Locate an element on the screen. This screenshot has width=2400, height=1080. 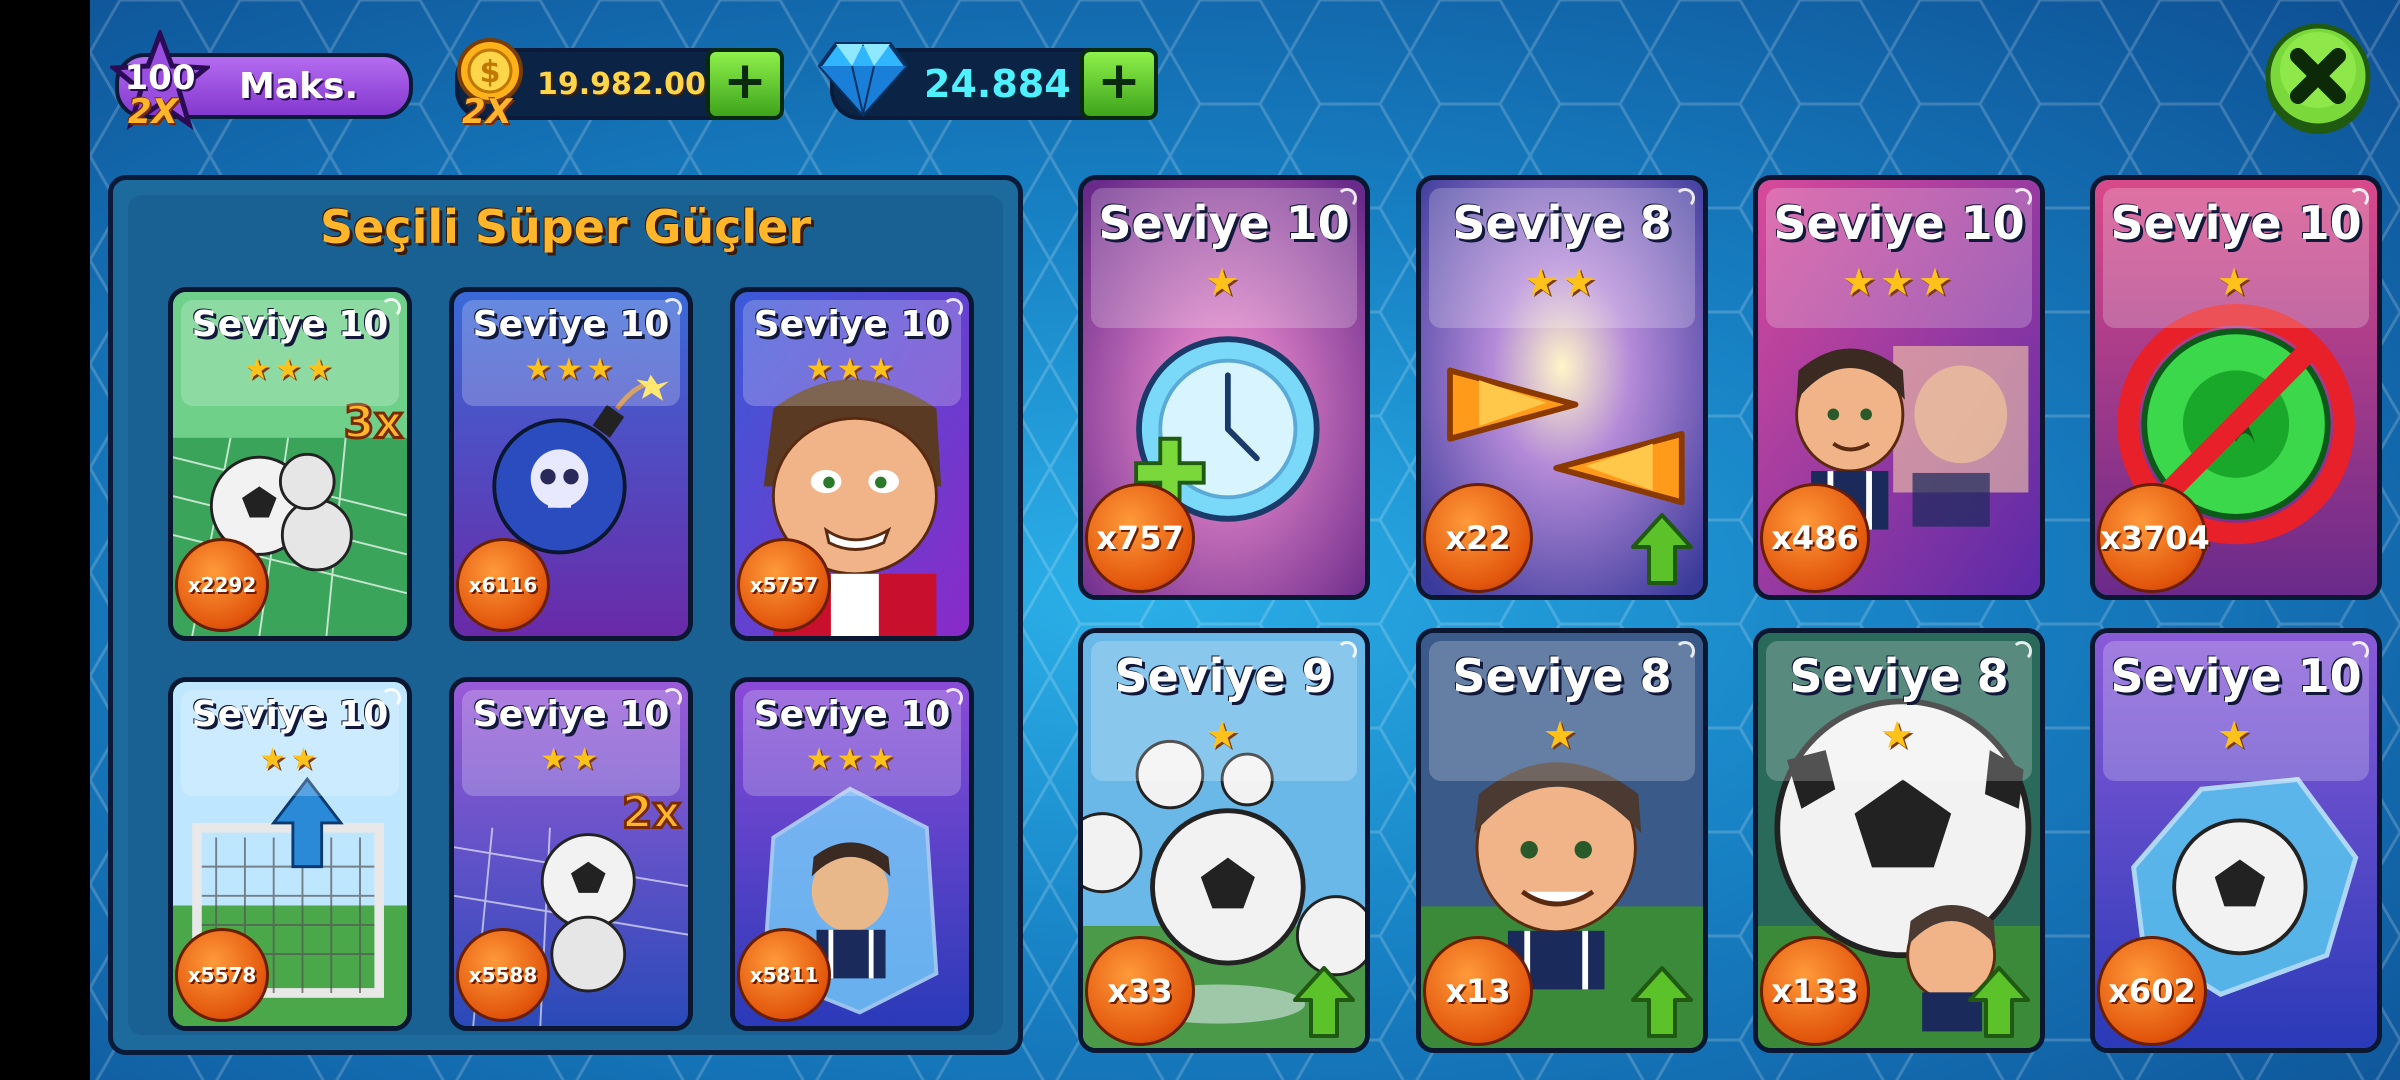
add-gems-button: + is located at coordinates (1119, 84).